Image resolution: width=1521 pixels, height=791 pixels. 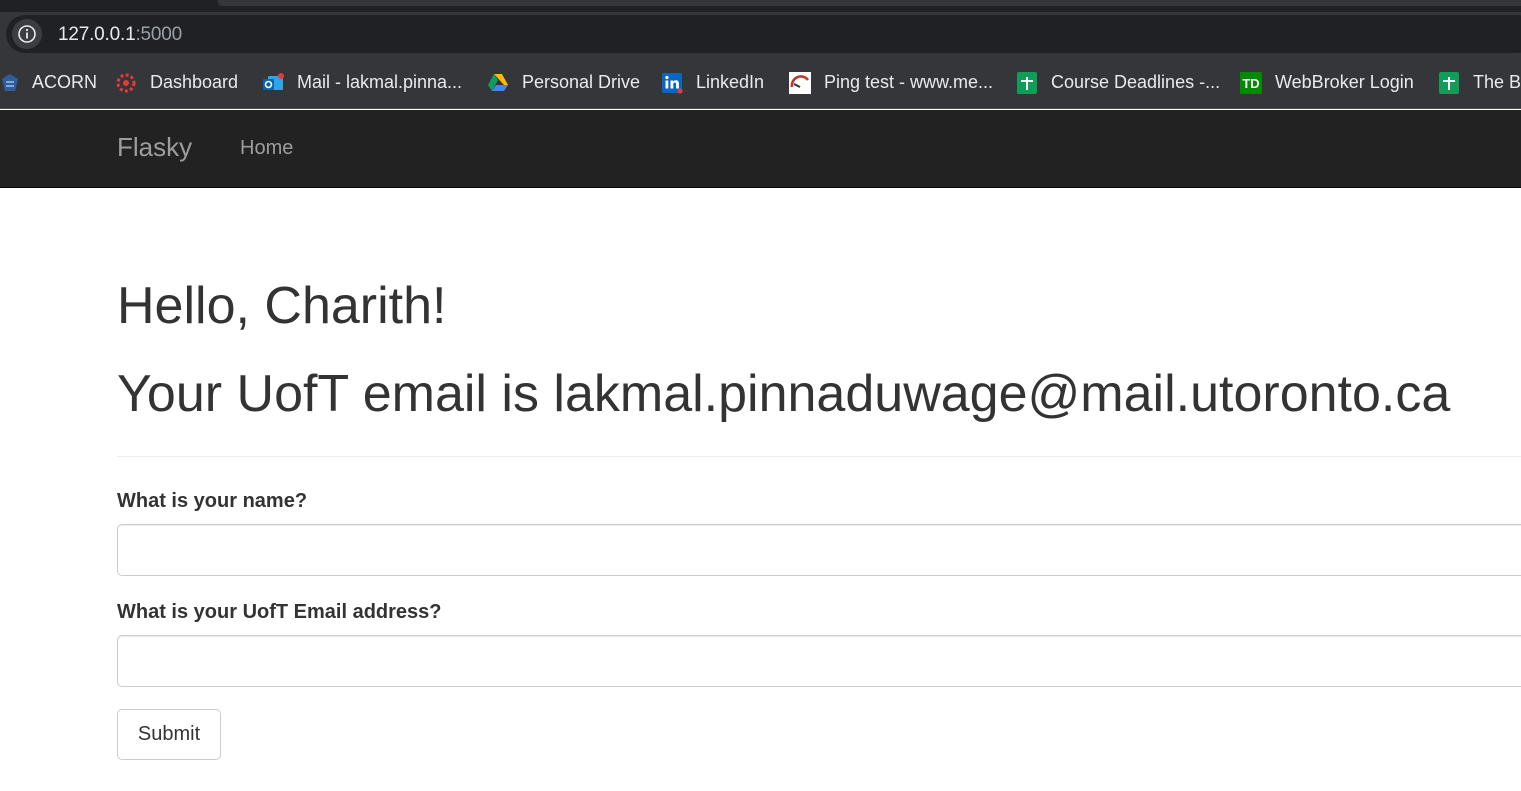 I want to click on dashboard-icon, so click(x=126, y=83).